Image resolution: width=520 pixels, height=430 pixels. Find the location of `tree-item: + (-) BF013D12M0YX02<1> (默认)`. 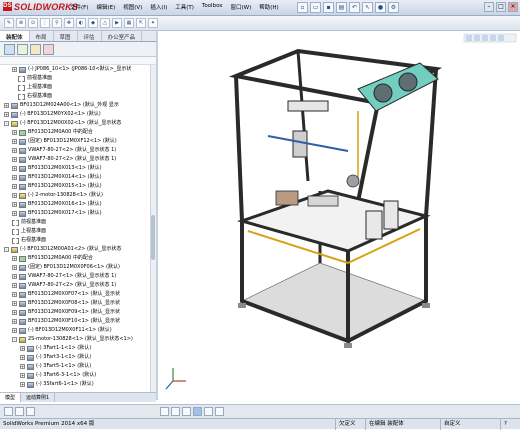

tree-item: + (-) BF013D12M0YX02<1> (默认) is located at coordinates (52, 114).